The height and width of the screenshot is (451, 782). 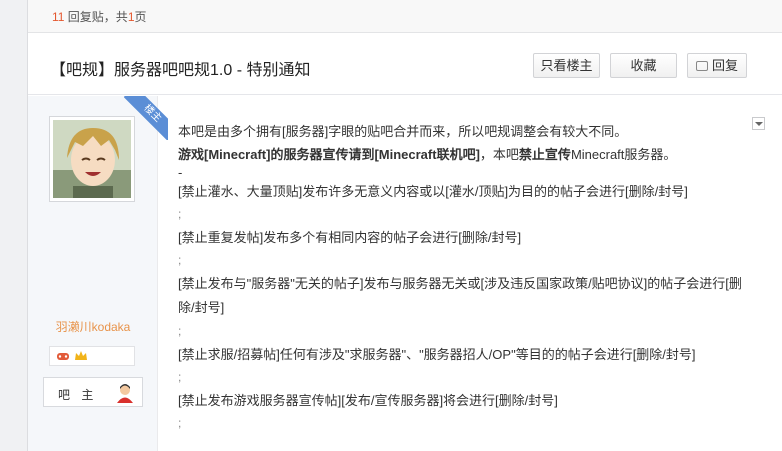 What do you see at coordinates (368, 400) in the screenshot?
I see `rule-5: [禁止发布游戏服务器宣传帖][发布/宣传服务器]将会进行[删除/封号]` at bounding box center [368, 400].